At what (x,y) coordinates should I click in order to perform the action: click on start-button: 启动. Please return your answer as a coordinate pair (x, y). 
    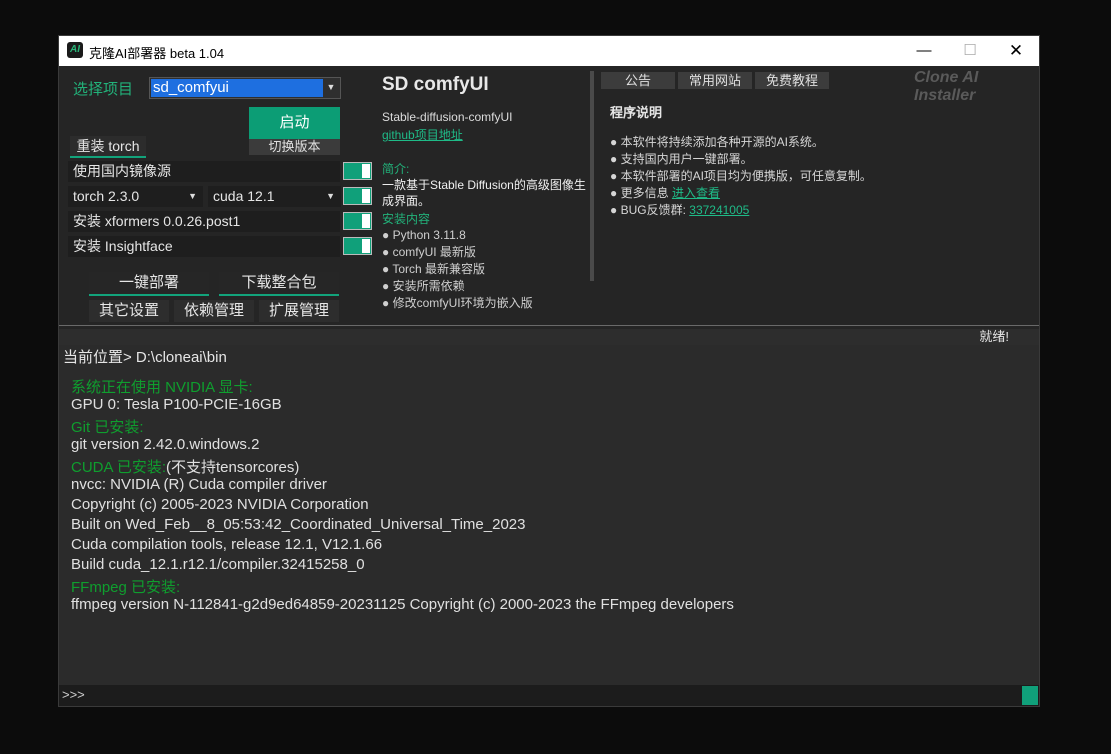
    Looking at the image, I should click on (294, 123).